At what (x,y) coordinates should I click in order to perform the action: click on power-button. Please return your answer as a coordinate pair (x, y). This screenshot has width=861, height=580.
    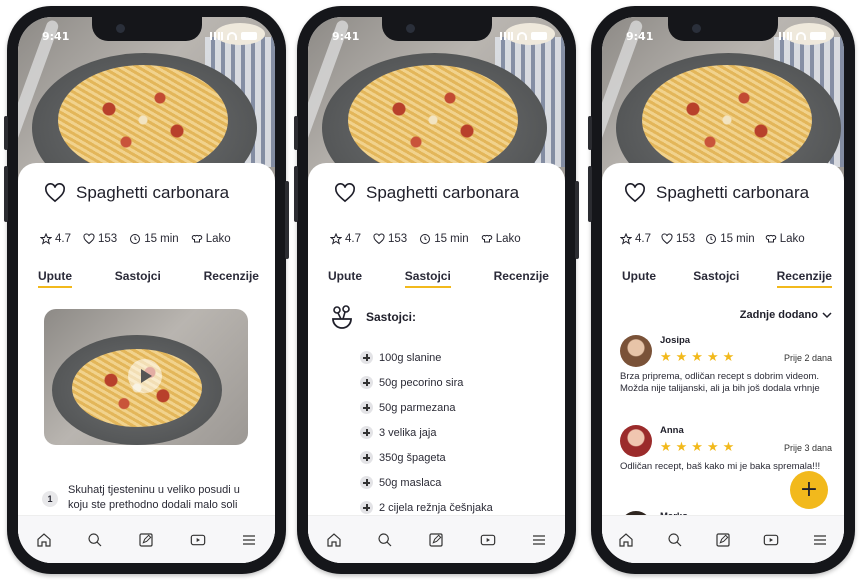
    Looking at the image, I should click on (287, 220).